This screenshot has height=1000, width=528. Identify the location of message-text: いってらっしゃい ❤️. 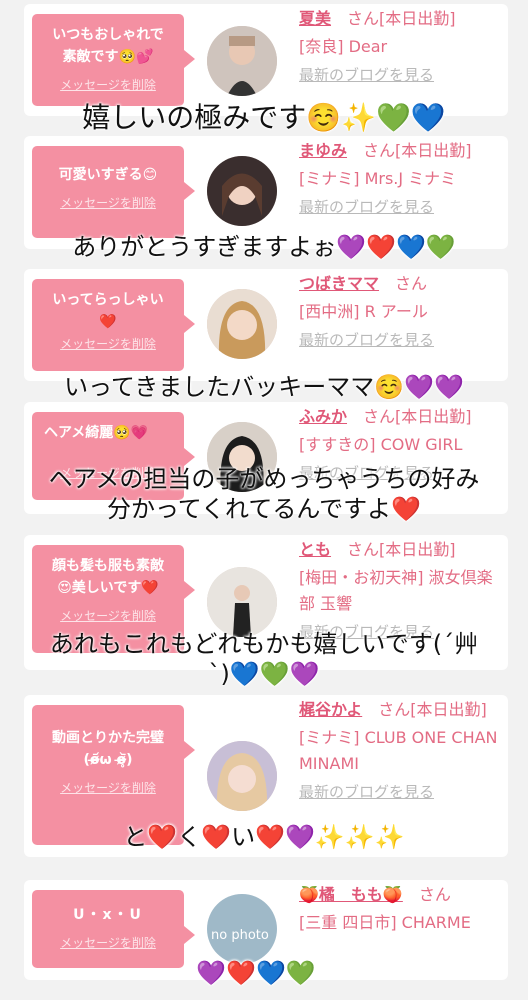
(108, 311).